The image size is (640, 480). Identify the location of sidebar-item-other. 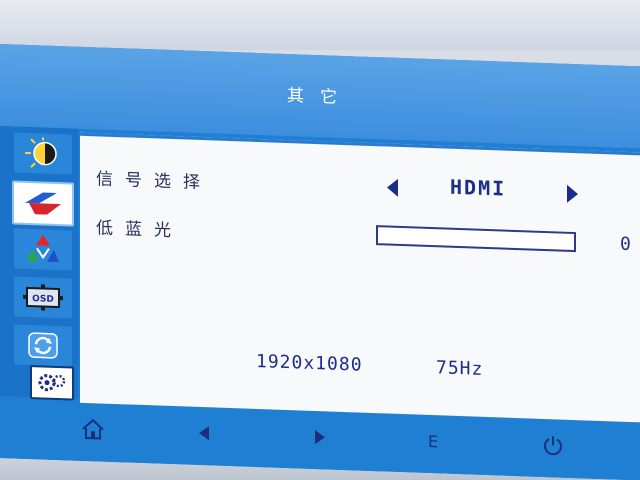
(52, 383).